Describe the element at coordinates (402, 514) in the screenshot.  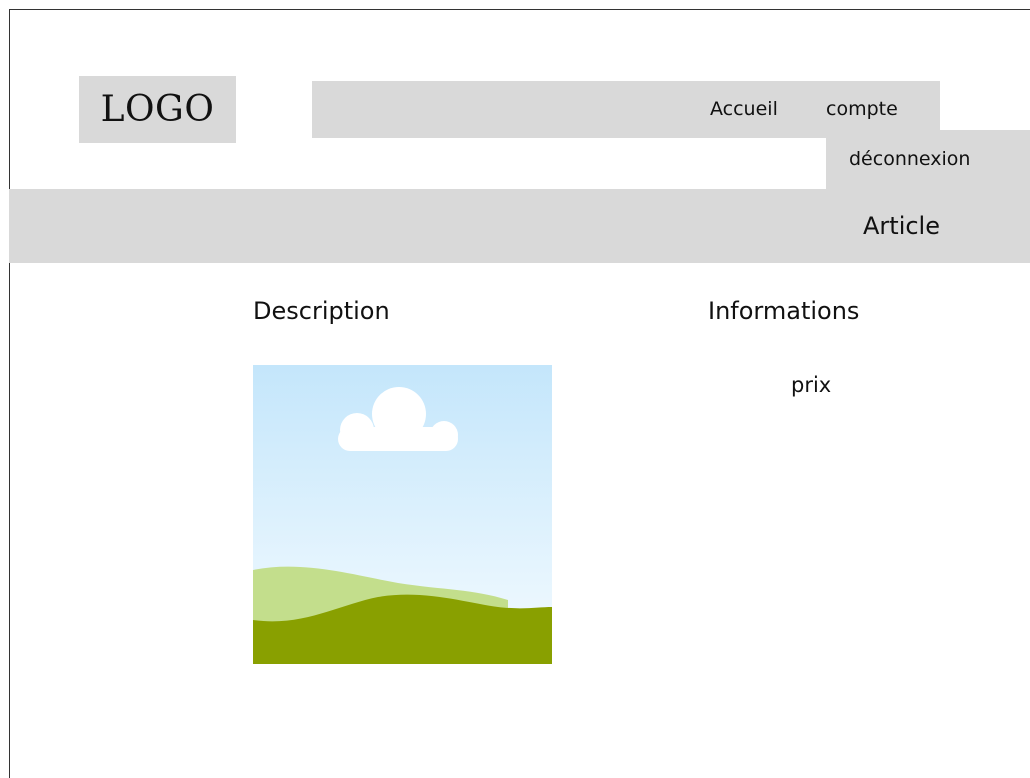
I see `image-placeholder-icon` at that location.